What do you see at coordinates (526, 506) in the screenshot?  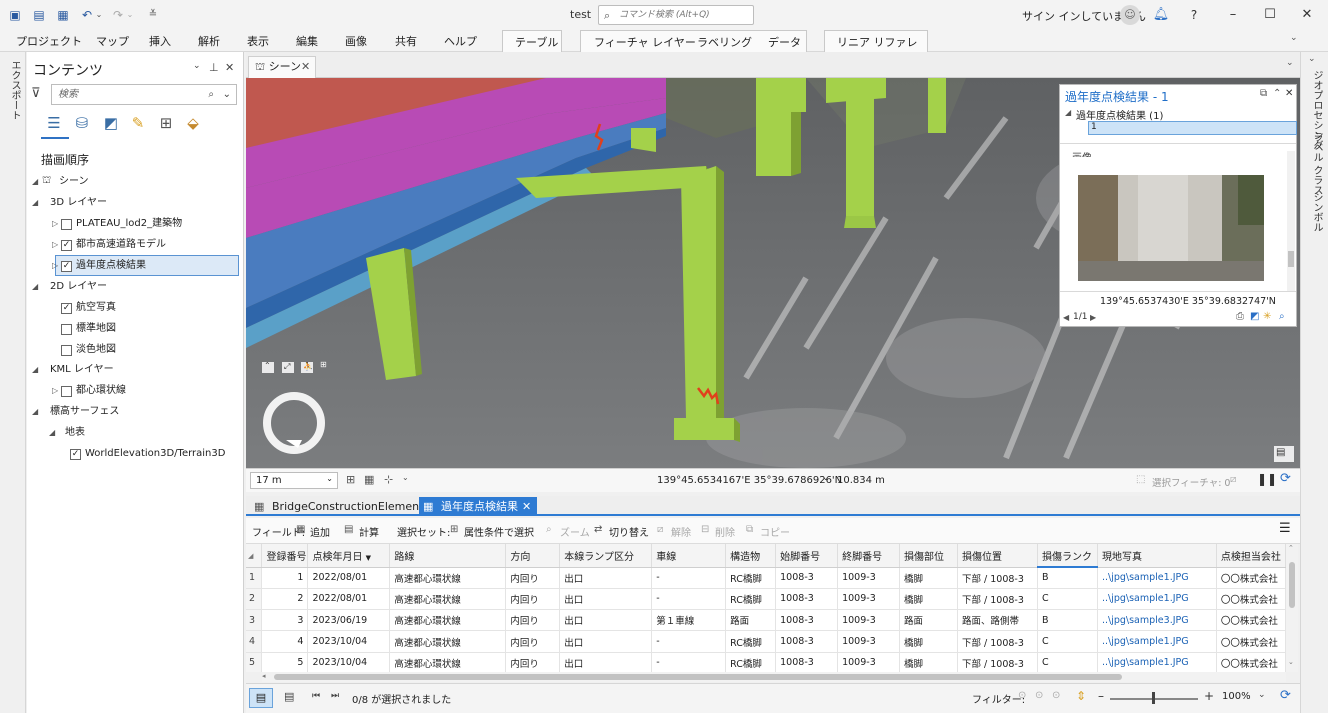 I see `close-tab-icon: ✕` at bounding box center [526, 506].